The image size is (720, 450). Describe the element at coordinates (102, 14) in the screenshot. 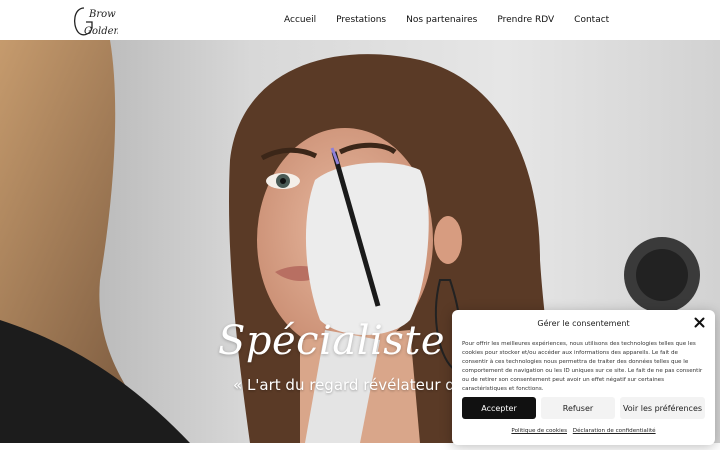

I see `logo-word-brow: Brow` at that location.